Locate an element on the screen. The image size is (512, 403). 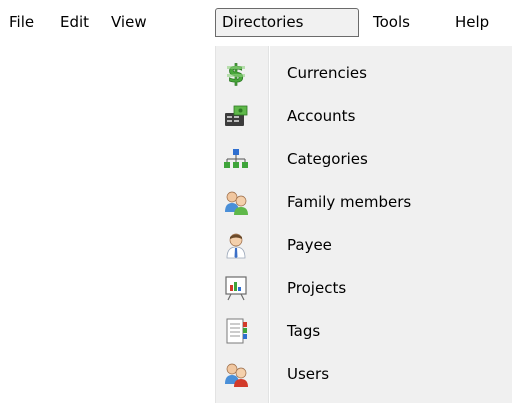
menu-item-label: Accounts is located at coordinates (321, 116).